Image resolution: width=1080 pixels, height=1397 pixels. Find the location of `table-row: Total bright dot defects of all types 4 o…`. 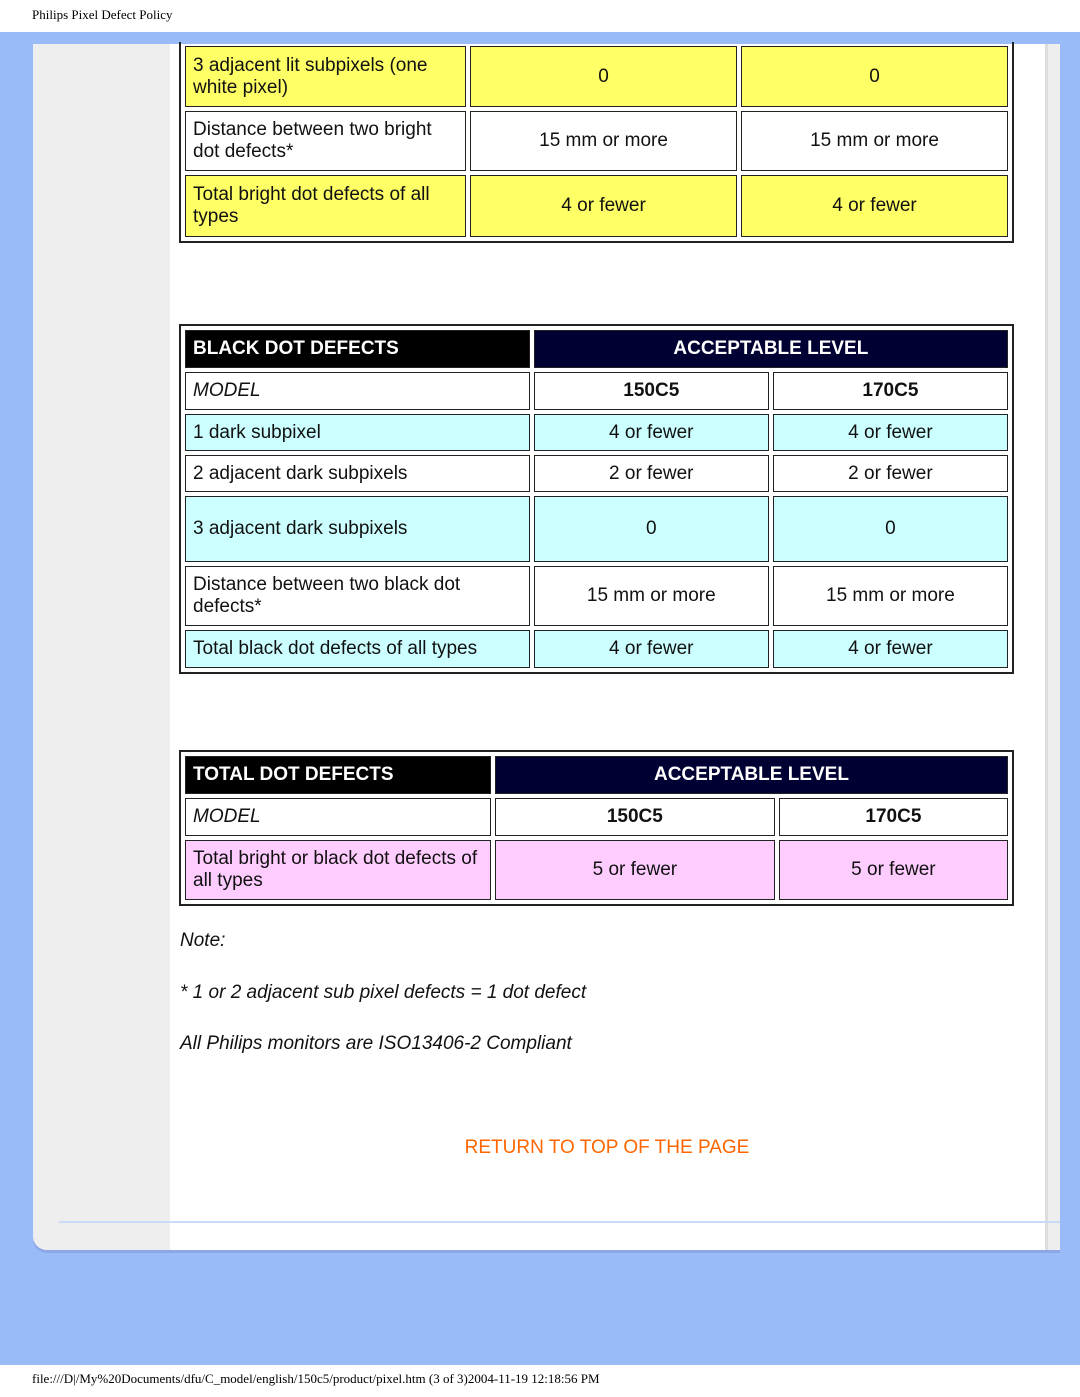

table-row: Total bright dot defects of all types 4 o… is located at coordinates (596, 206).